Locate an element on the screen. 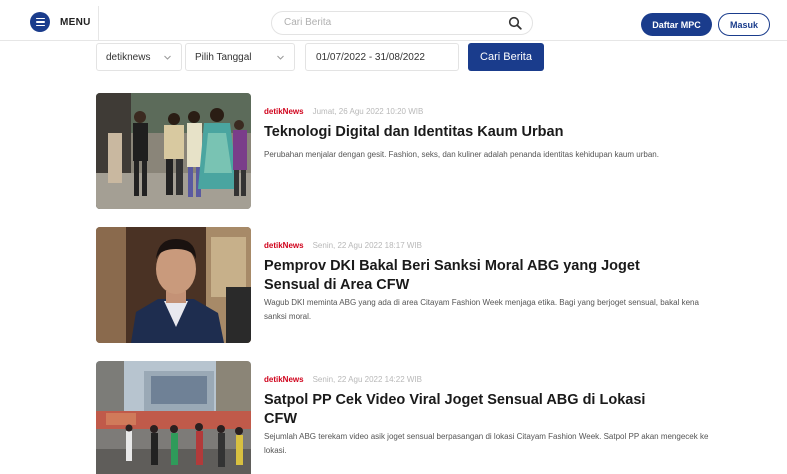  date-range-value: 01/07/2022 - 31/08/2022 is located at coordinates (370, 57).